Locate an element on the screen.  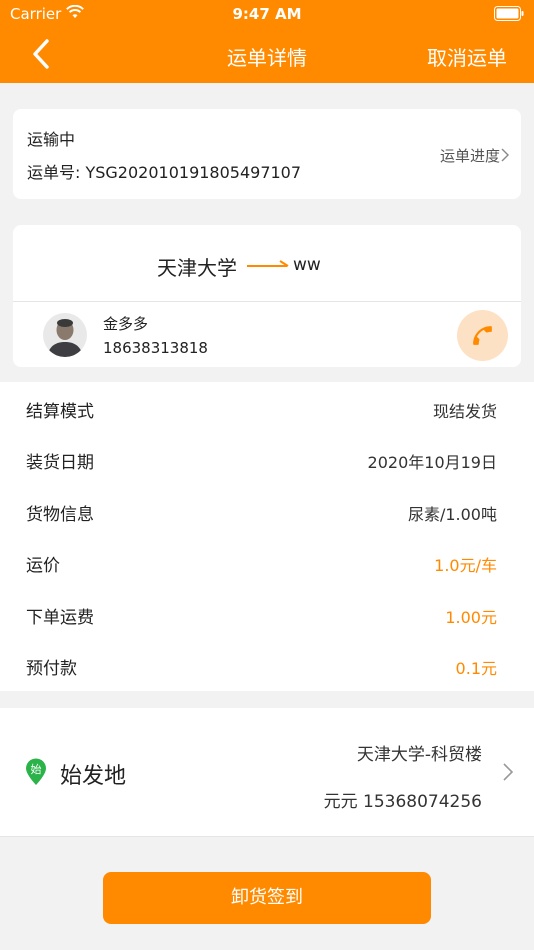
info-value: 1.0元/车 is located at coordinates (465, 565).